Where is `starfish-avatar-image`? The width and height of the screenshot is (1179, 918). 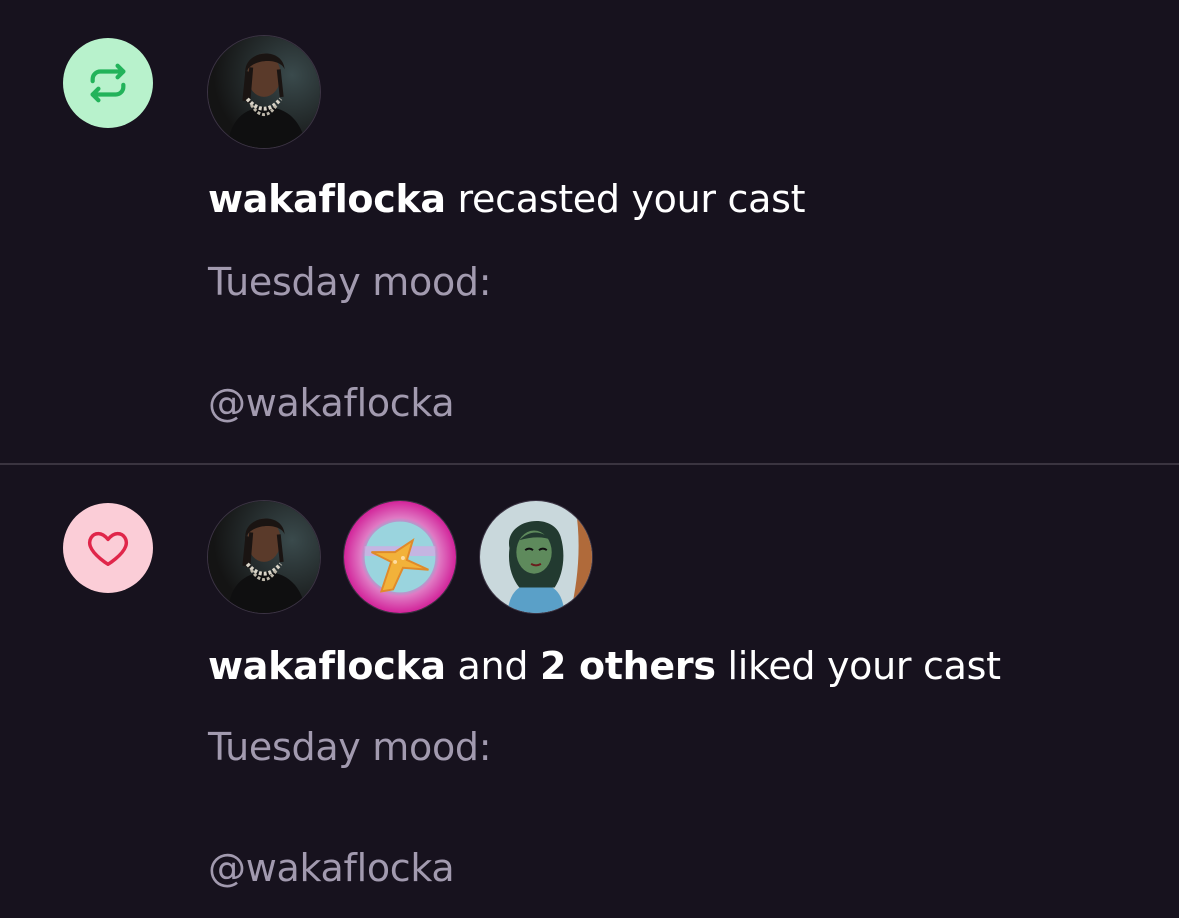
starfish-avatar-image is located at coordinates (400, 557).